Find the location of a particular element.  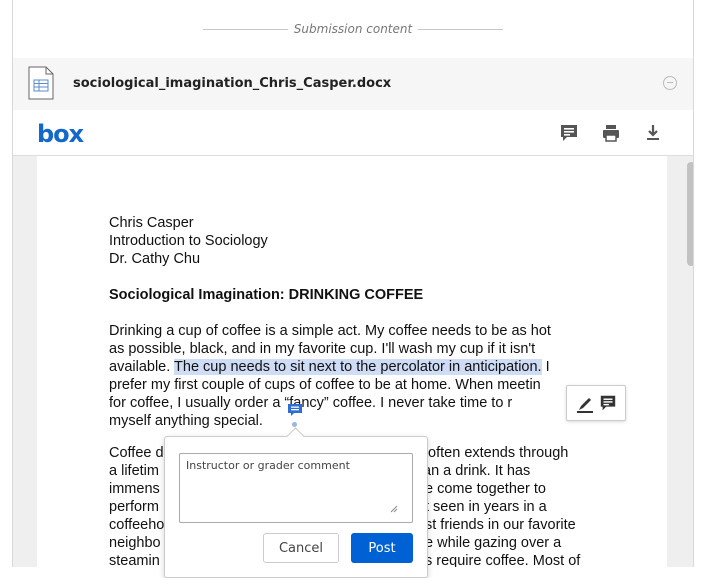

text-segment: available. is located at coordinates (142, 367).